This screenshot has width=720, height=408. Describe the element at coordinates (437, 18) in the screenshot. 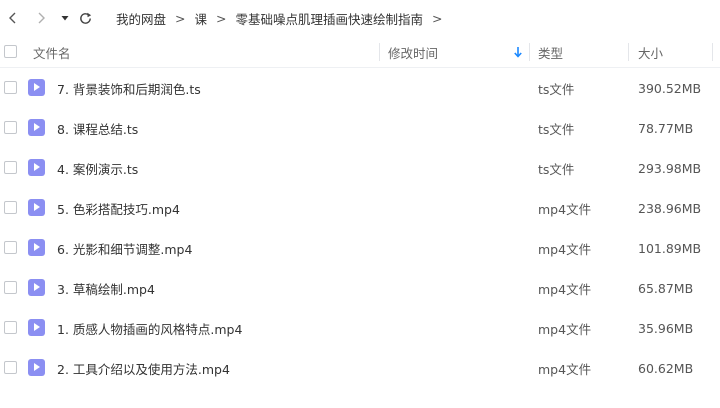

I see `breadcrumb-expand-icon: >` at that location.